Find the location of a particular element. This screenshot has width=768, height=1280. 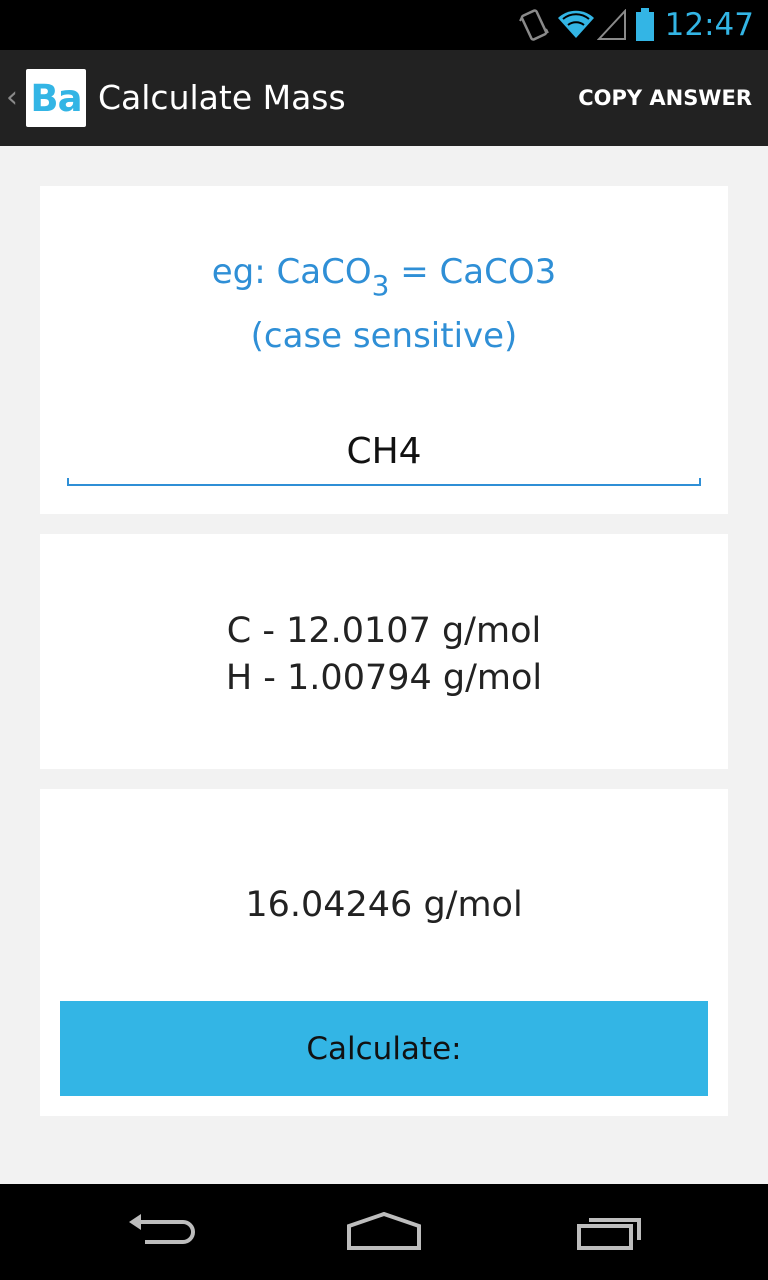

element-masses-list: C - 12.0107 g/mol H - 1.00794 g/mol is located at coordinates (384, 655).